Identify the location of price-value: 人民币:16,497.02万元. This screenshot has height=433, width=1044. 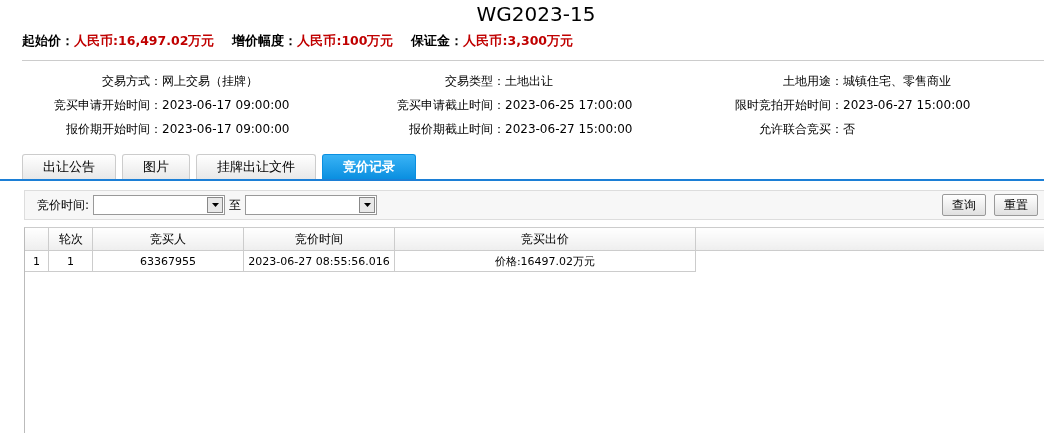
(144, 40).